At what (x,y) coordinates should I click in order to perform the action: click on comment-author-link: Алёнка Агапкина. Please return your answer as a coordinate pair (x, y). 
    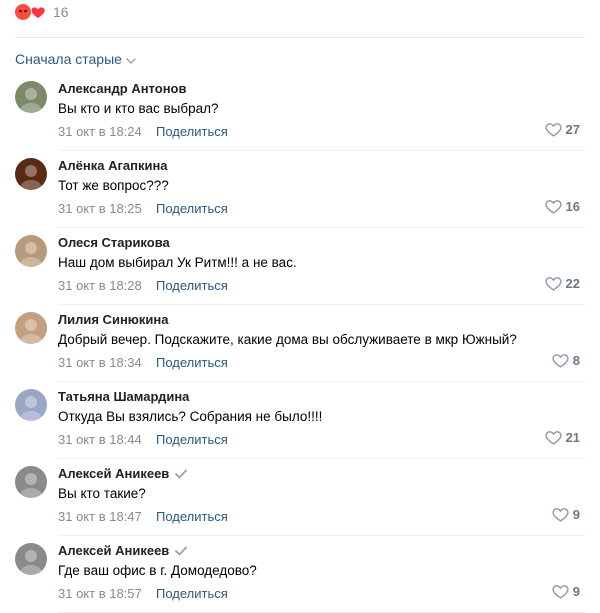
    Looking at the image, I should click on (113, 165).